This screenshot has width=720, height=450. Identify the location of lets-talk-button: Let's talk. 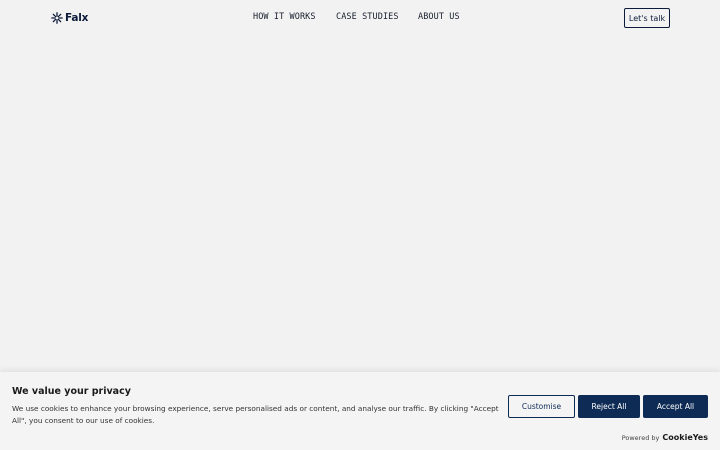
(647, 18).